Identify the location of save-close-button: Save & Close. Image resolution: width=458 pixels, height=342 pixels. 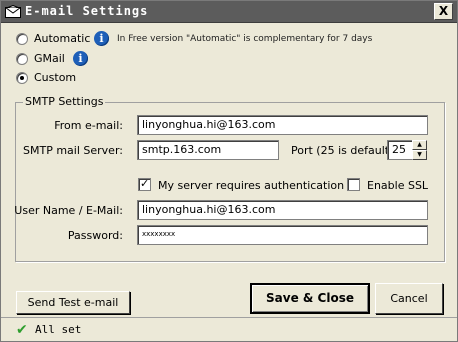
(310, 298).